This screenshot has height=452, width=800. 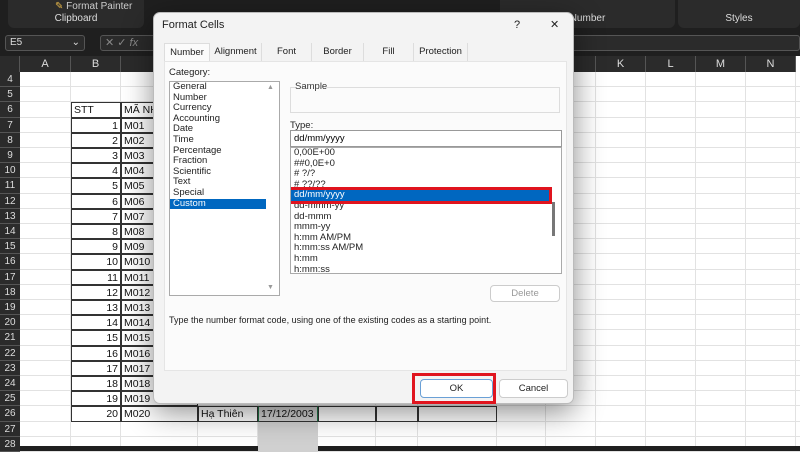 I want to click on row-header-5: 5, so click(x=10, y=95).